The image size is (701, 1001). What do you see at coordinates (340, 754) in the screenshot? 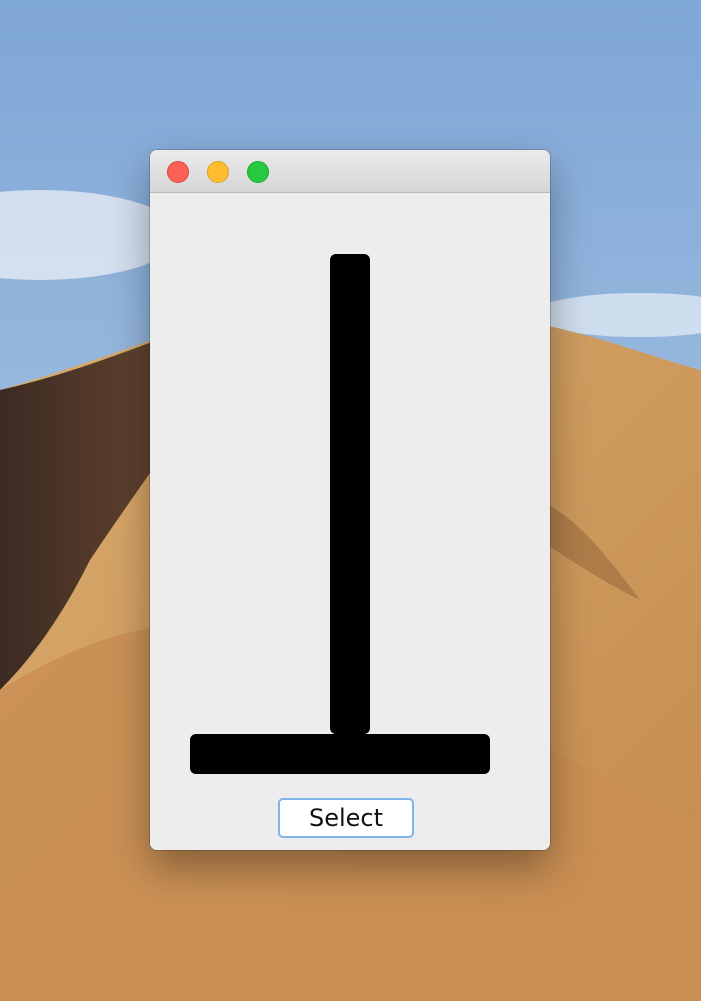
I see `t-shape-bar` at bounding box center [340, 754].